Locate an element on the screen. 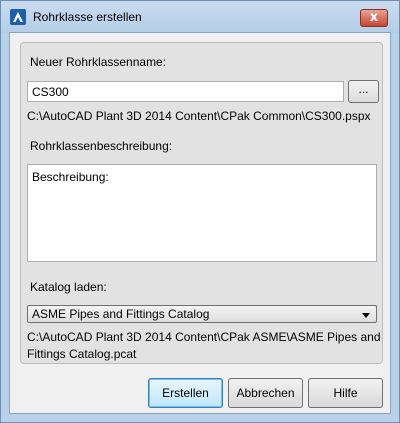 Image resolution: width=400 pixels, height=423 pixels. close-icon: x is located at coordinates (374, 17).